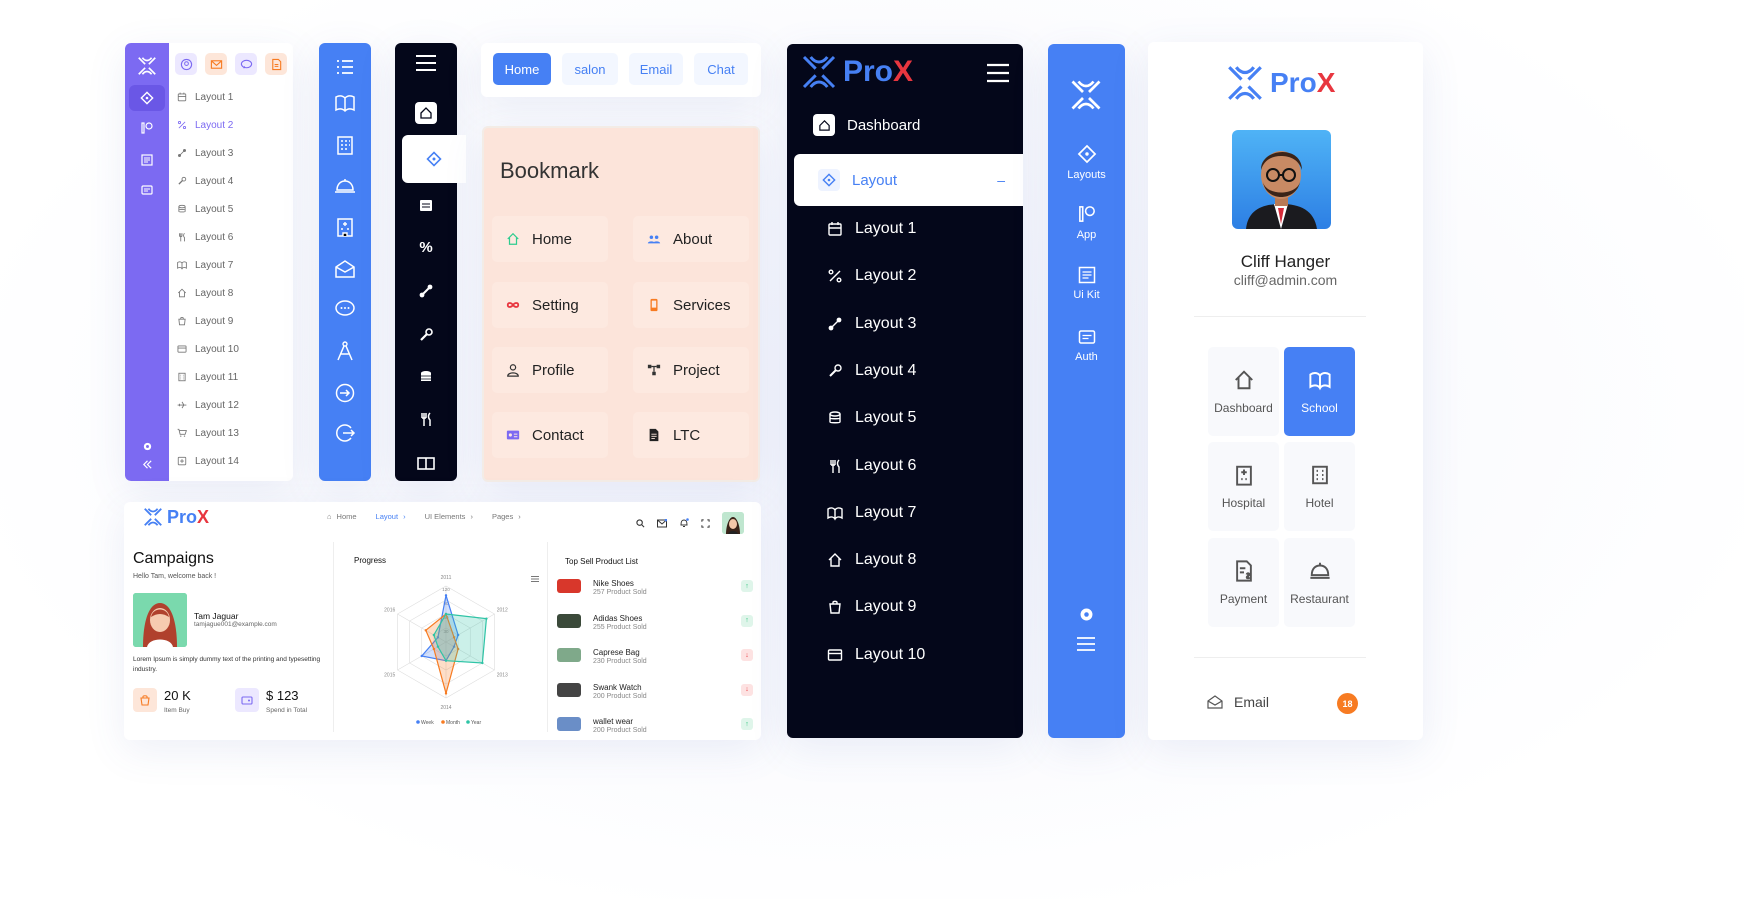 The height and width of the screenshot is (899, 1744). What do you see at coordinates (655, 659) in the screenshot?
I see `product-row: Caprese Bag 230 Product Sold ↓` at bounding box center [655, 659].